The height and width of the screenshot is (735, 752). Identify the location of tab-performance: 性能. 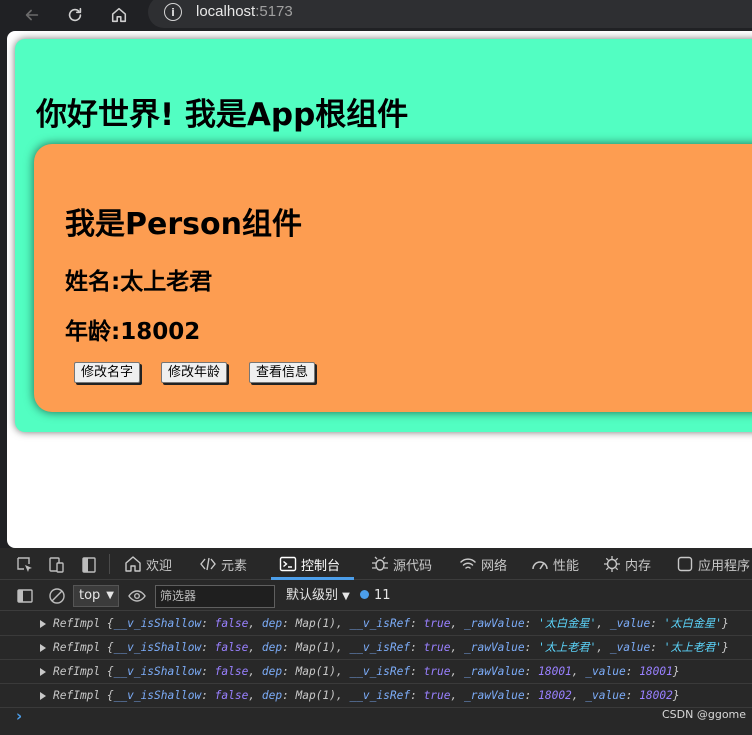
(555, 564).